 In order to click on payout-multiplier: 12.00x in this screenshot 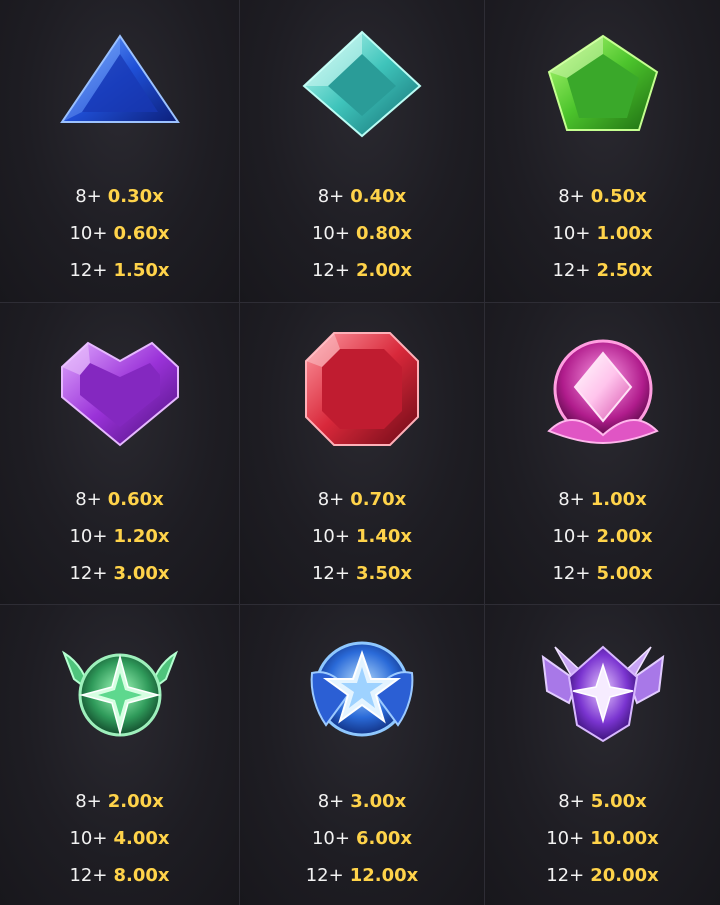, I will do `click(384, 875)`.